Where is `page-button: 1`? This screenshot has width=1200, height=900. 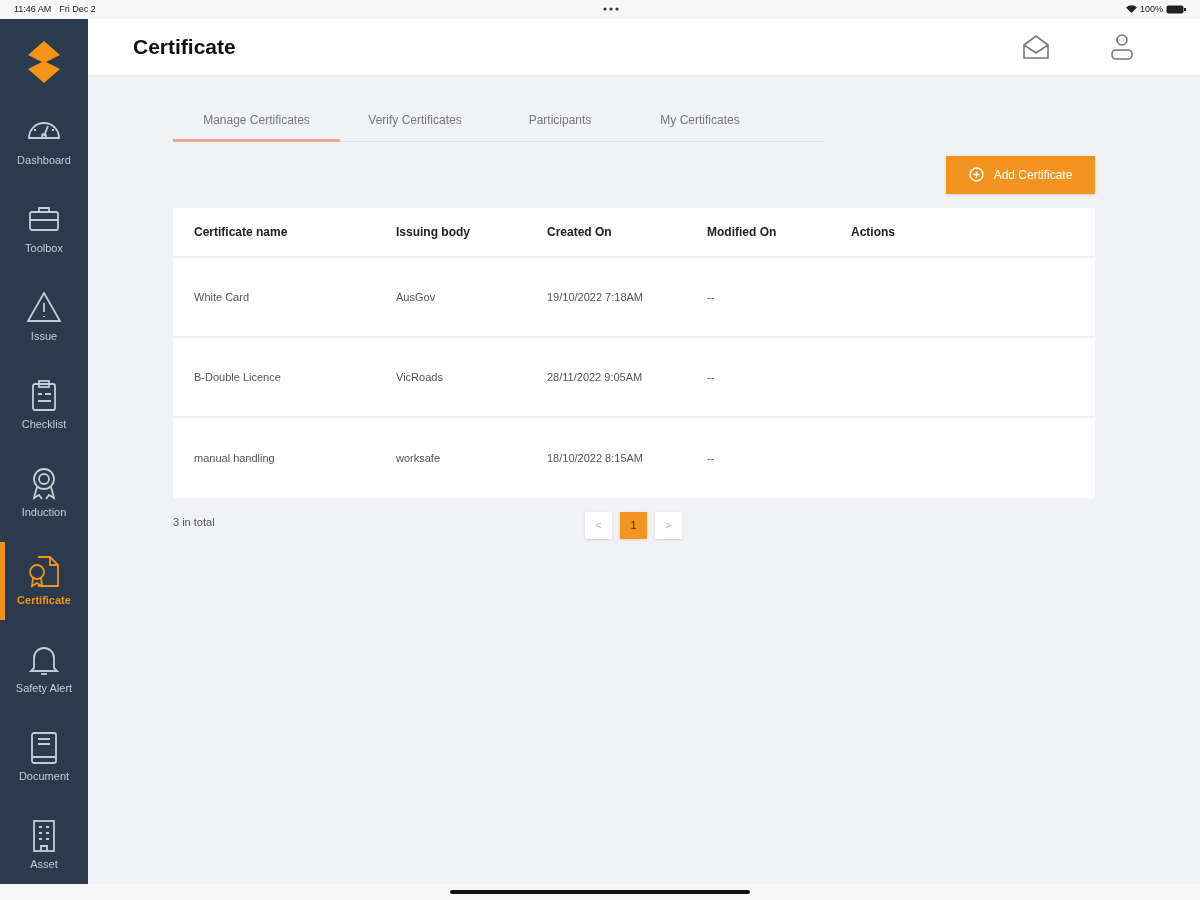
page-button: 1 is located at coordinates (633, 525).